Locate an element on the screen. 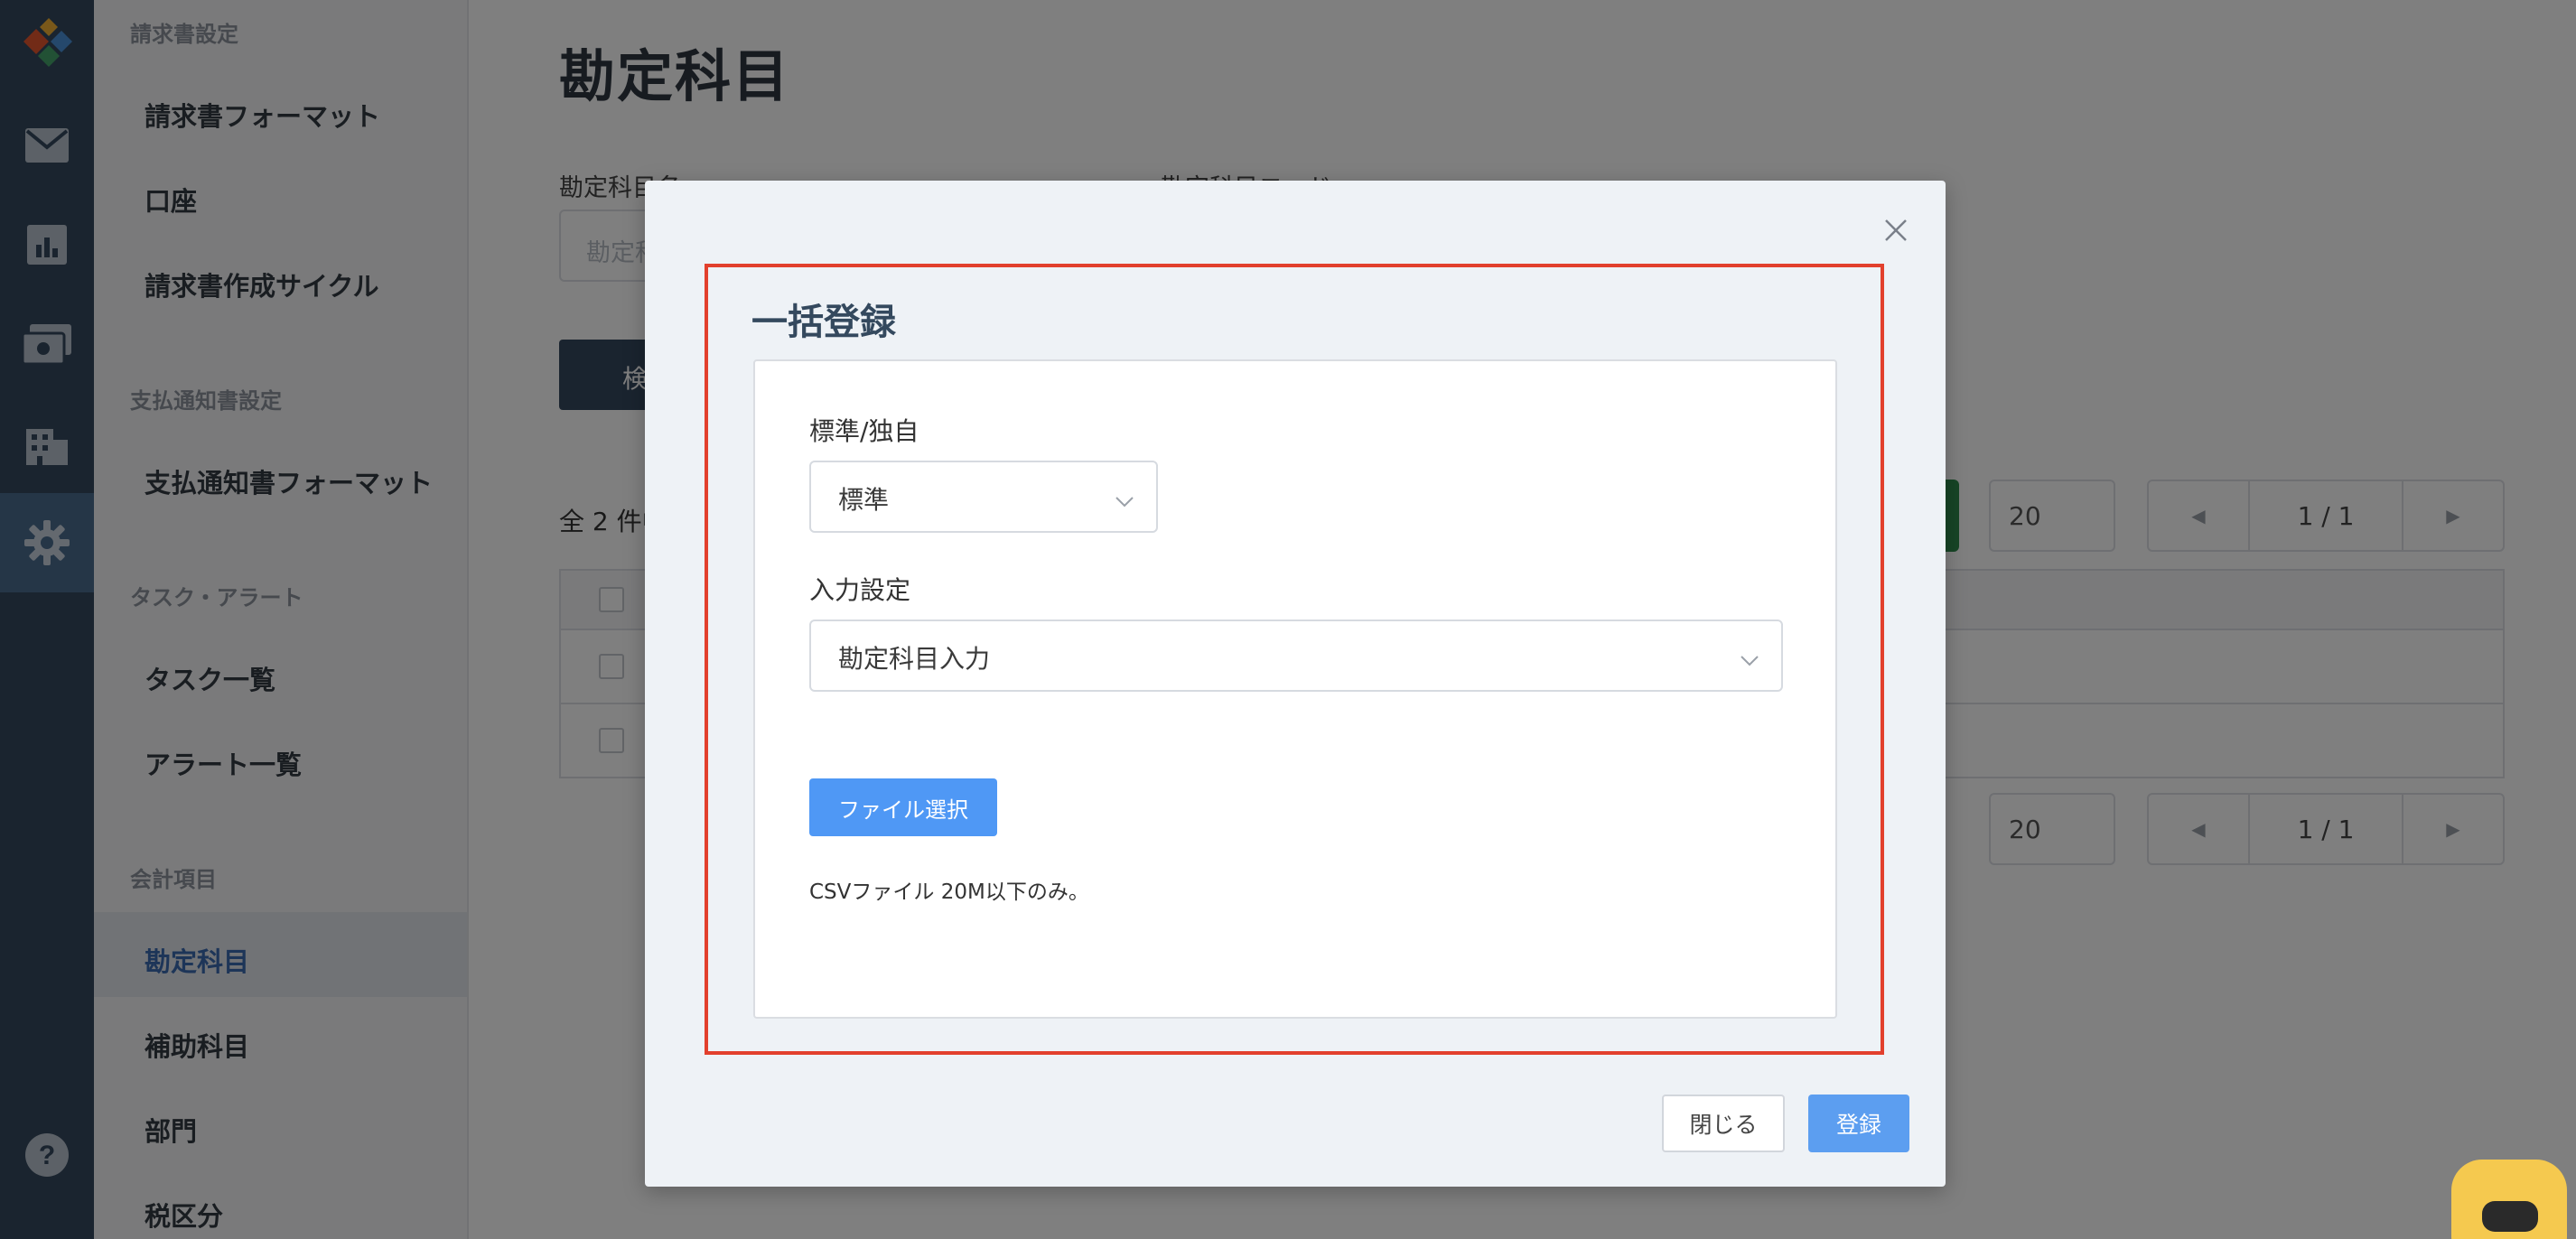 This screenshot has width=2576, height=1239. chat-widget is located at coordinates (2509, 1199).